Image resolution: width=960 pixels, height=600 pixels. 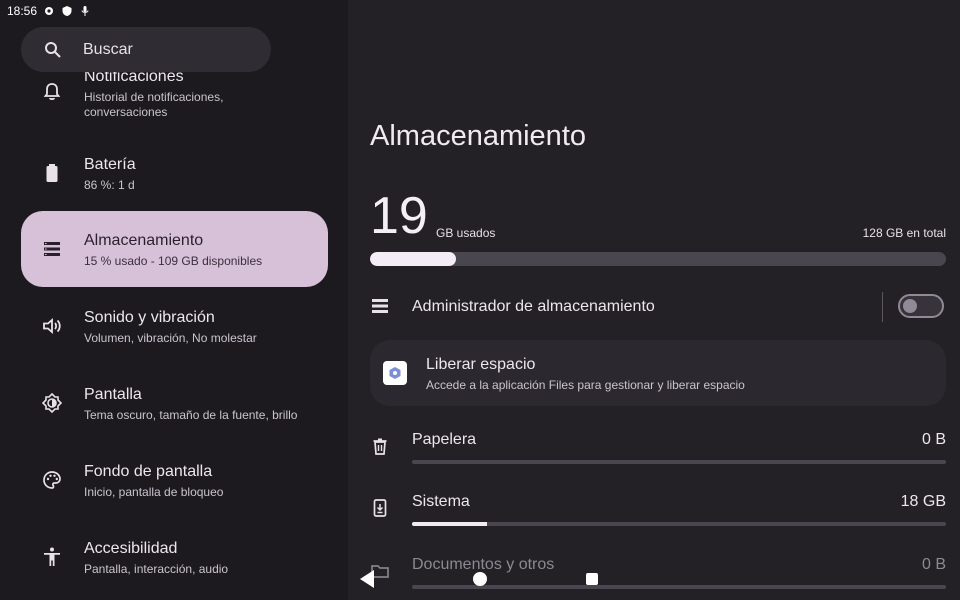 I want to click on sidebar-item-title: Almacenamiento, so click(x=144, y=240).